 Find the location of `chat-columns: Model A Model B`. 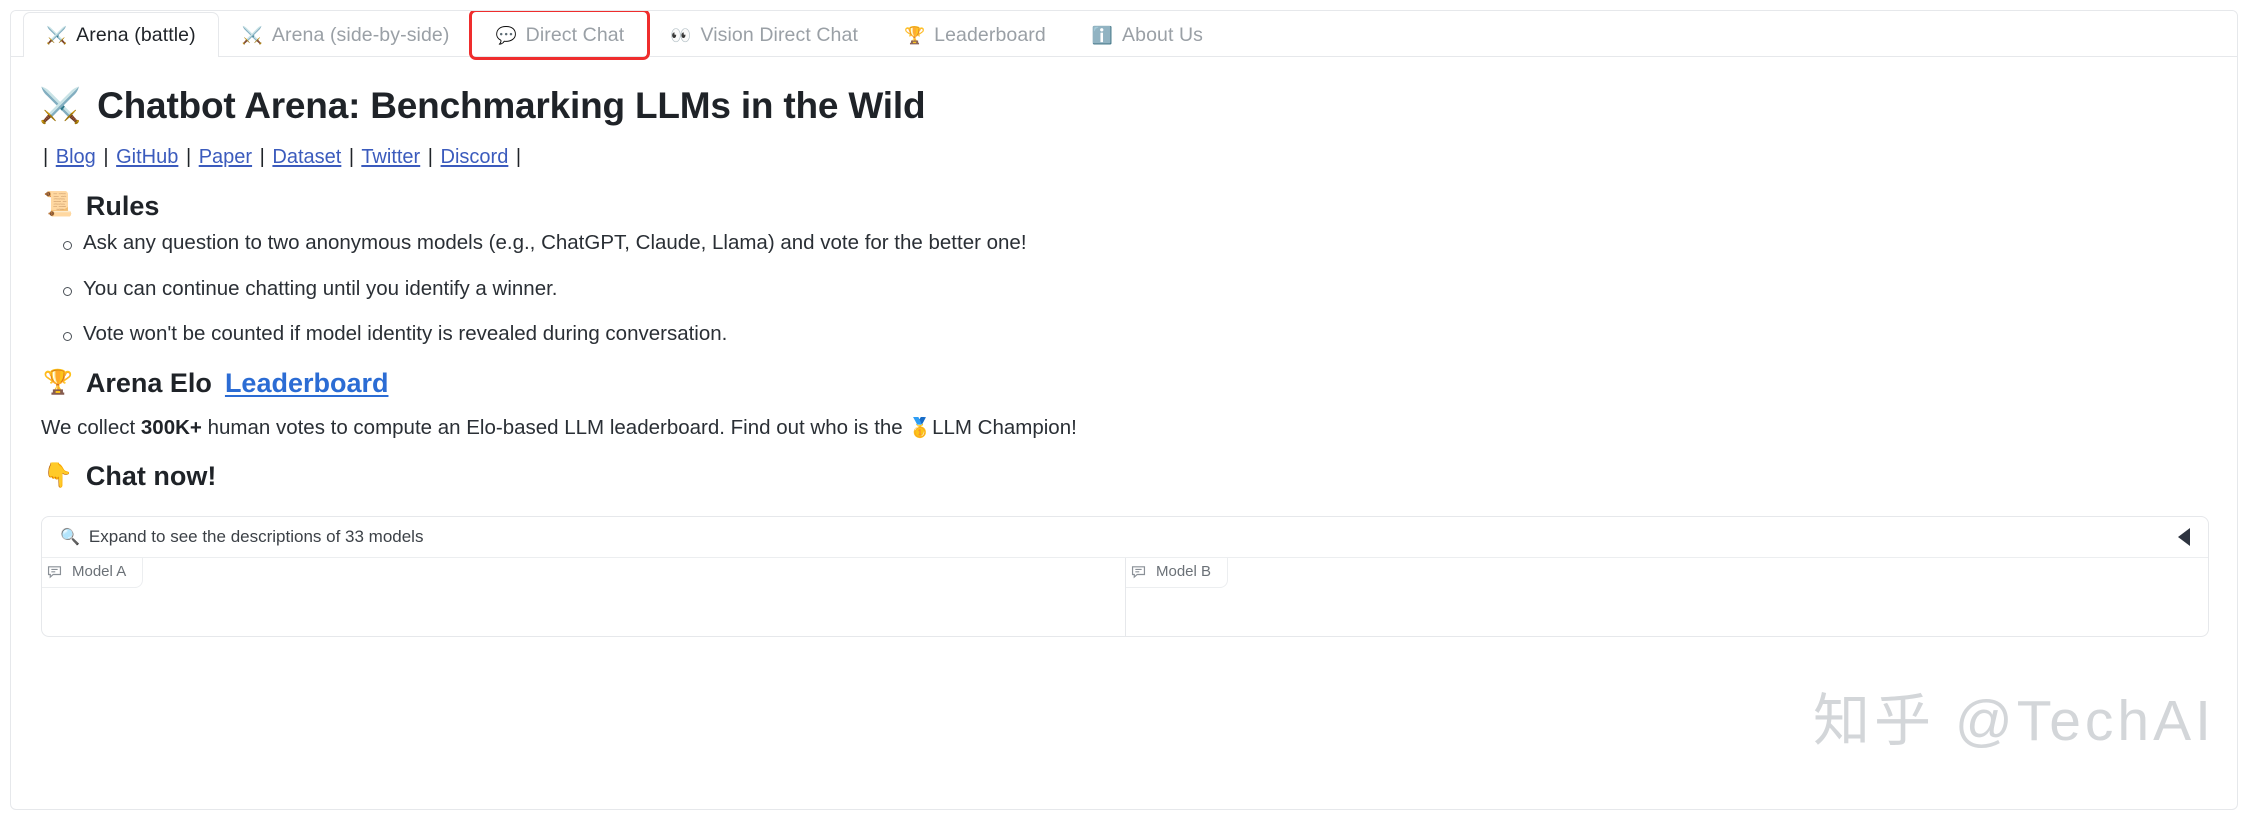

chat-columns: Model A Model B is located at coordinates (1125, 597).